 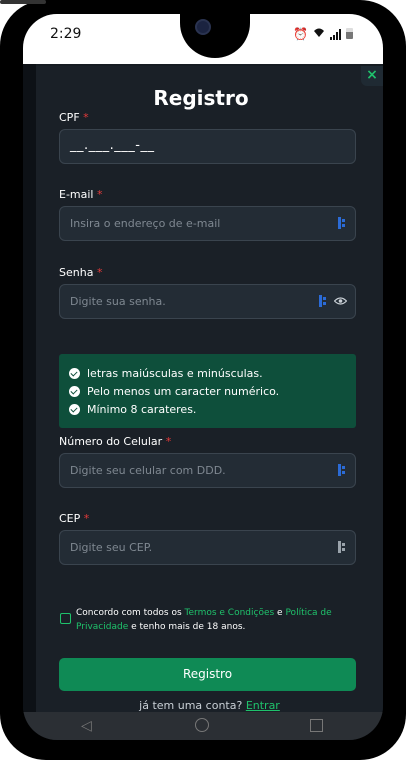 I want to click on alarm-icon: ⏰, so click(x=300, y=33).